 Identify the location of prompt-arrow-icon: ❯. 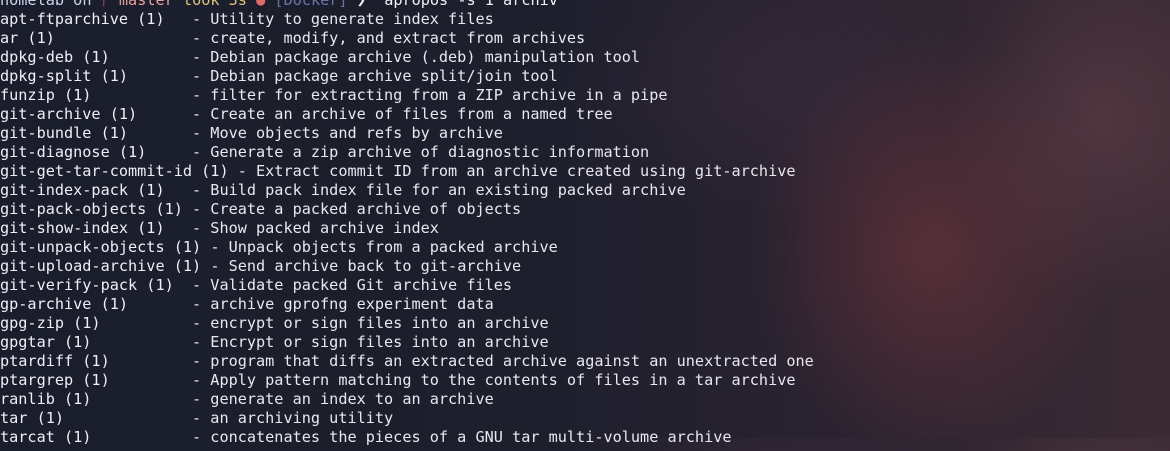
(361, 4).